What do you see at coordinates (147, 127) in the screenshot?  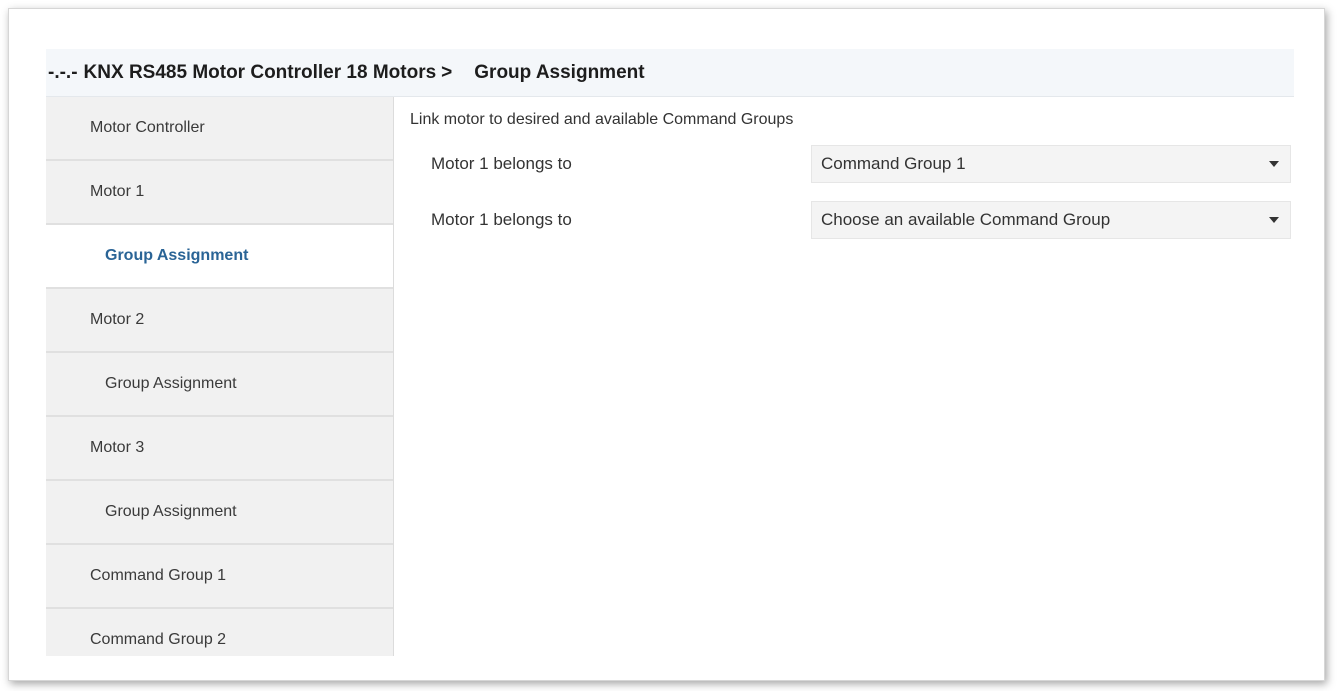 I see `sidebar-item-label: Motor Controller` at bounding box center [147, 127].